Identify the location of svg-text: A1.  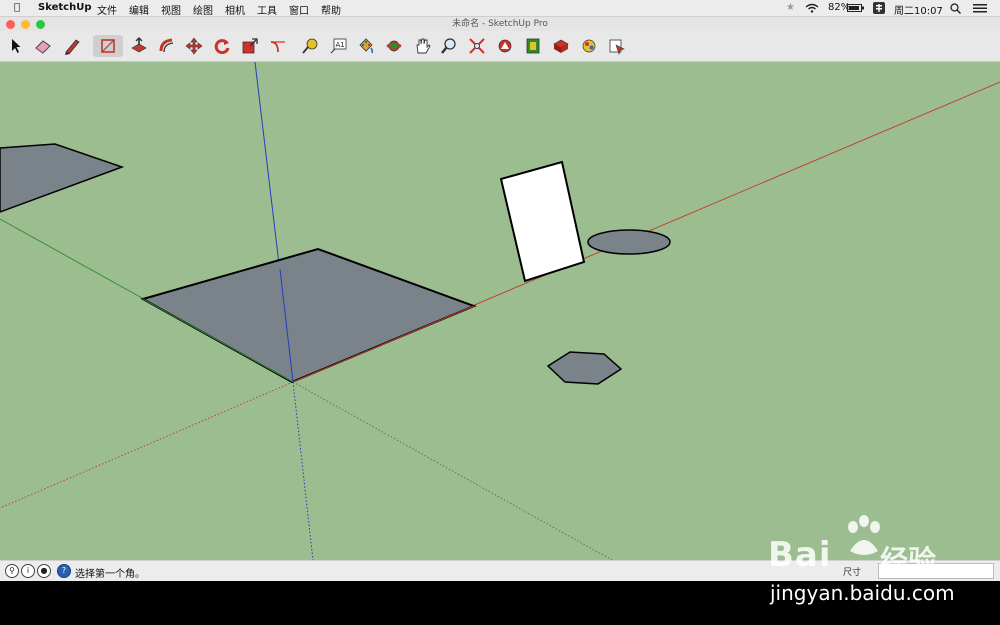
(340, 45).